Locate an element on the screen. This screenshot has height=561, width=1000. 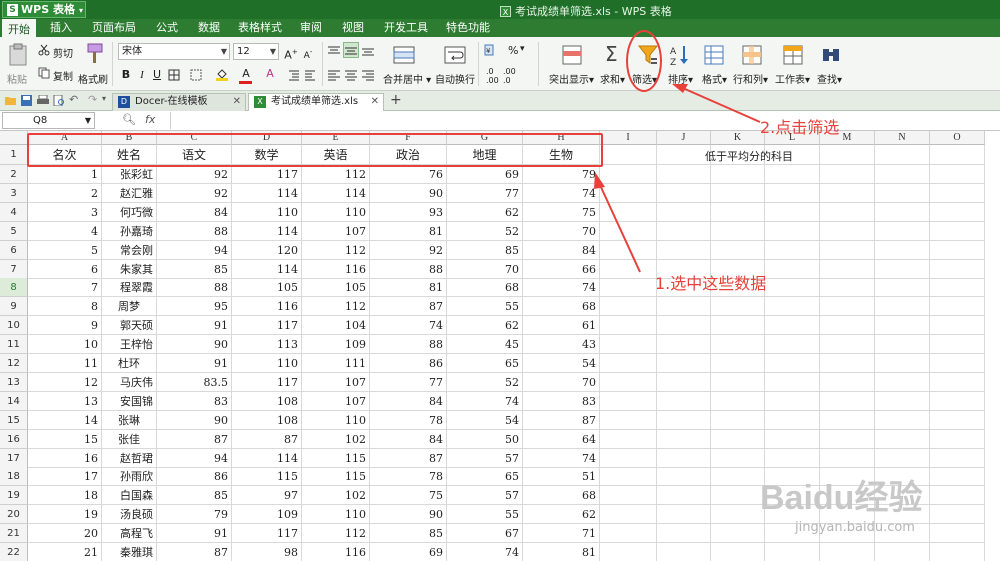
watermark-logo: Baidu经验 is located at coordinates (841, 498).